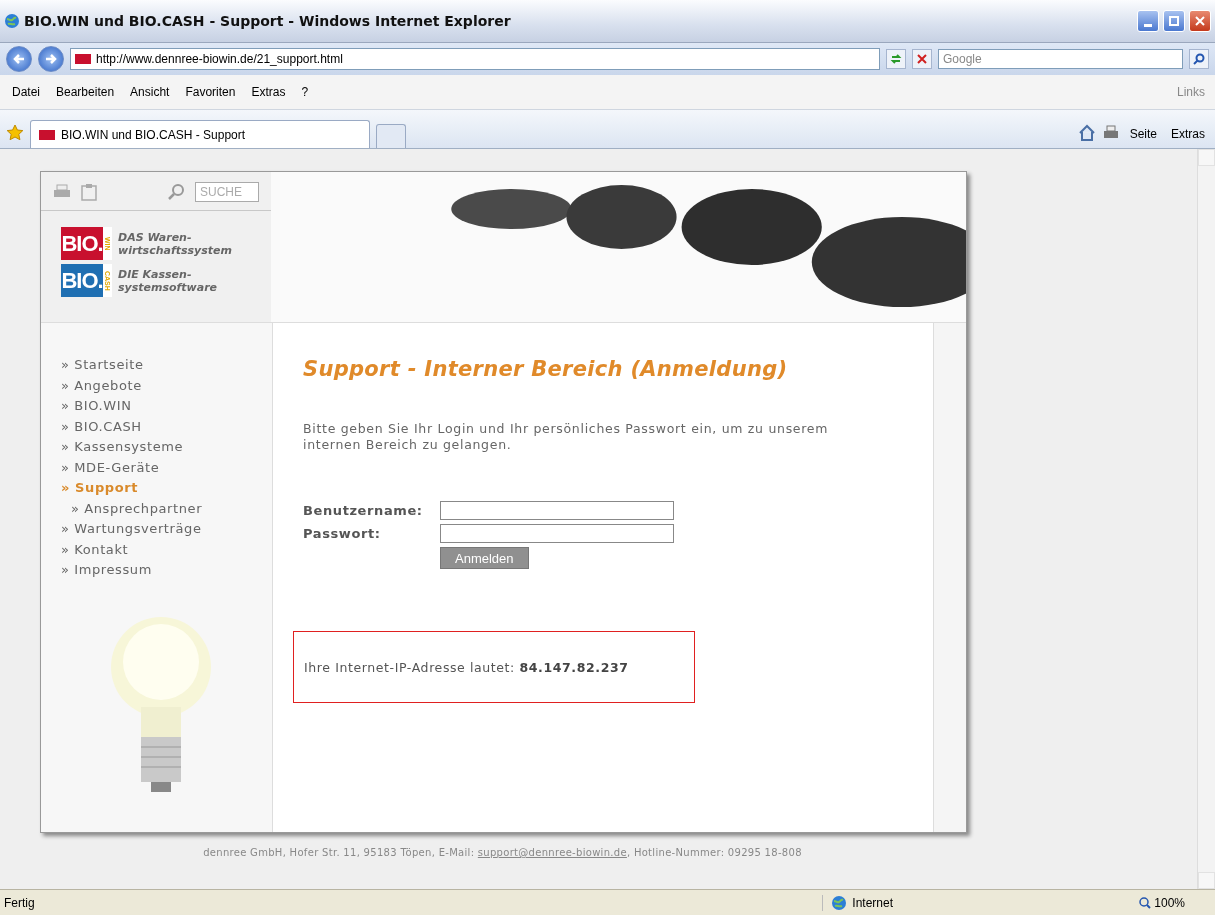 This screenshot has width=1215, height=915. Describe the element at coordinates (166, 426) in the screenshot. I see `nav-link: » BIO.CASH` at that location.